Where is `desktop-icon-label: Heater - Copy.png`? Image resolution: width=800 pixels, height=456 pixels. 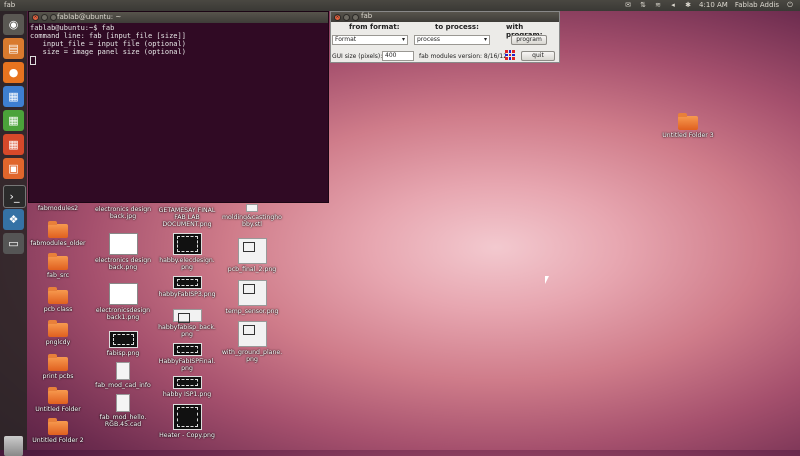
desktop-icon-label: Heater - Copy.png is located at coordinates (187, 435).